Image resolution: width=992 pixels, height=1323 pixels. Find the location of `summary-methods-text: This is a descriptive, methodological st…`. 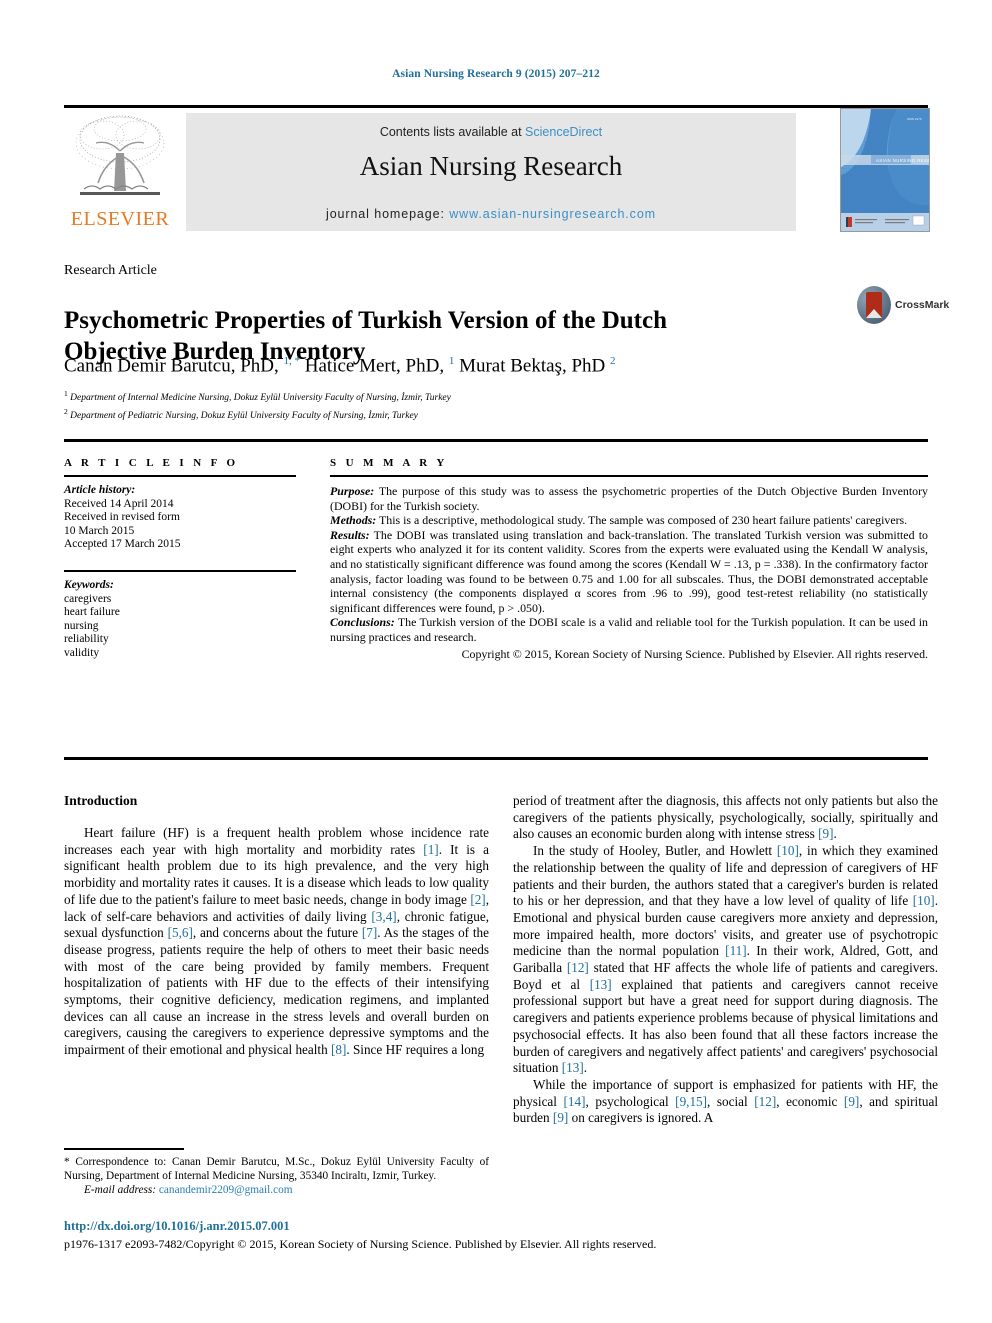

summary-methods-text: This is a descriptive, methodological st… is located at coordinates (642, 520).